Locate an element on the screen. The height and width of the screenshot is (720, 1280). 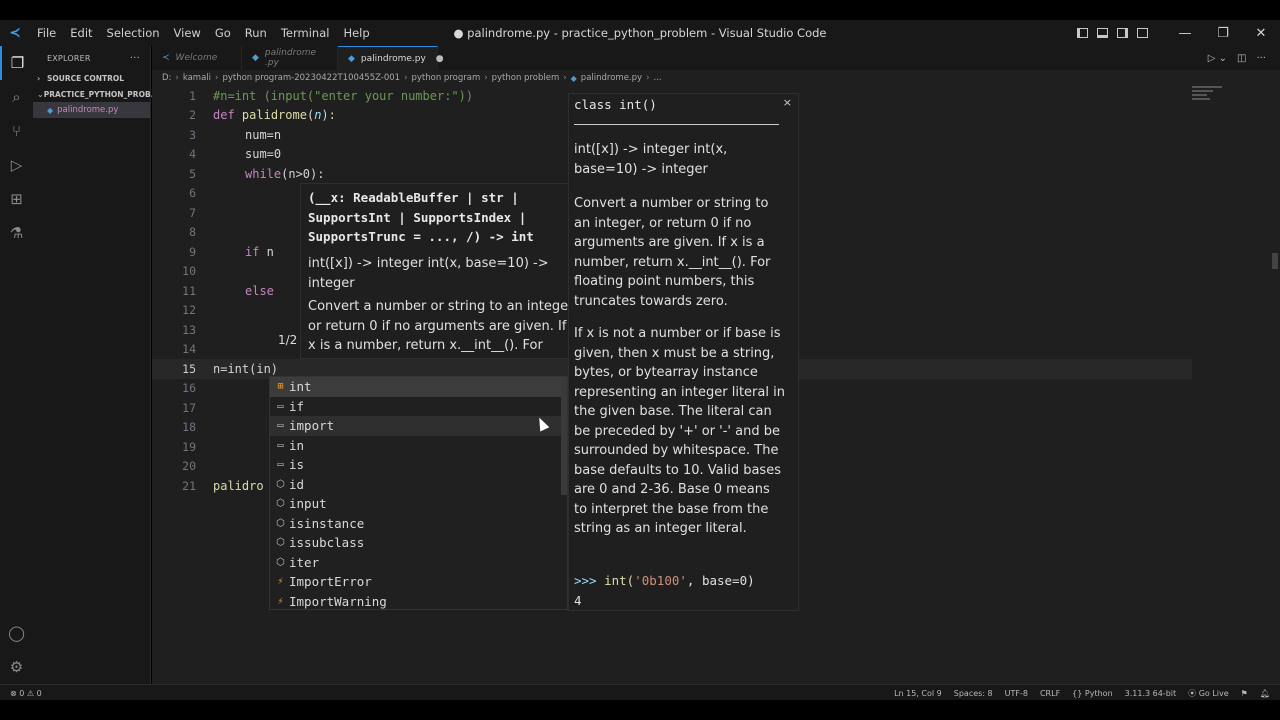
close-button: ✕ is located at coordinates (1261, 33).